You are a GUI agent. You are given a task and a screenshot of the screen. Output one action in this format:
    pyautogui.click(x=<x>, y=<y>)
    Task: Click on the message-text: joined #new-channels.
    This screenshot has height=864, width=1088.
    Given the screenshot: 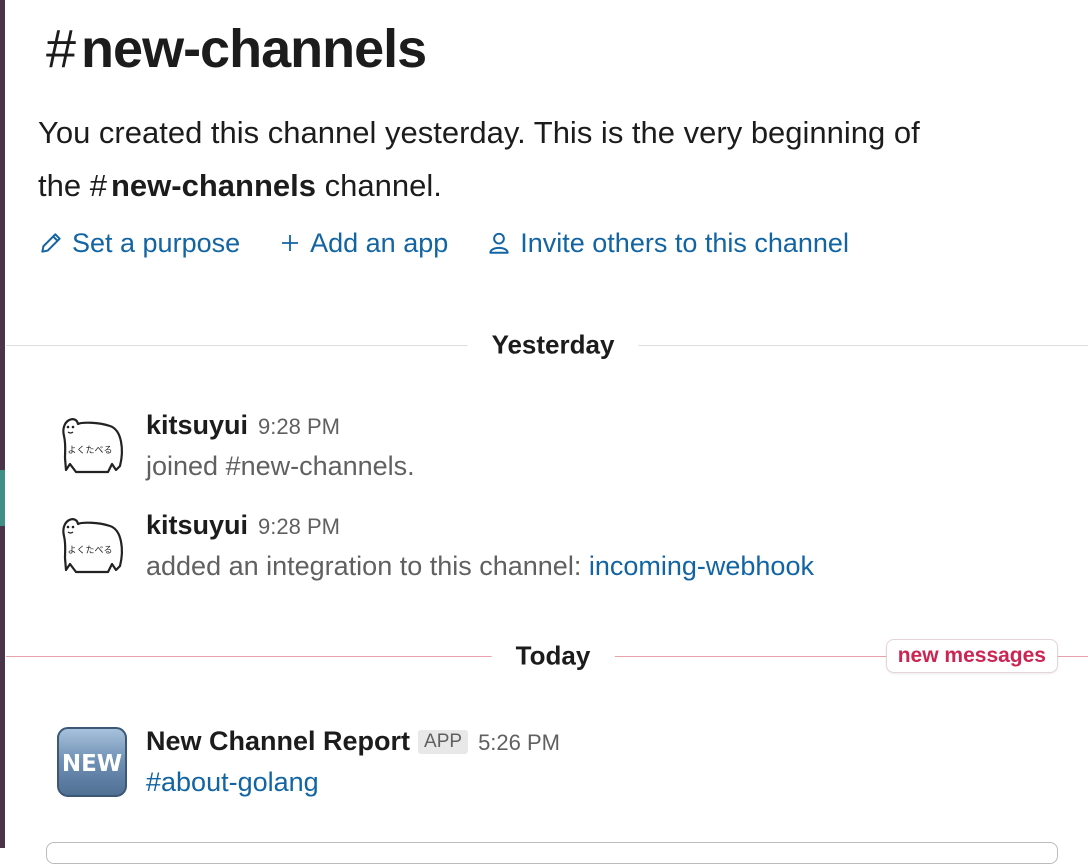 What is the action you would take?
    pyautogui.click(x=280, y=466)
    